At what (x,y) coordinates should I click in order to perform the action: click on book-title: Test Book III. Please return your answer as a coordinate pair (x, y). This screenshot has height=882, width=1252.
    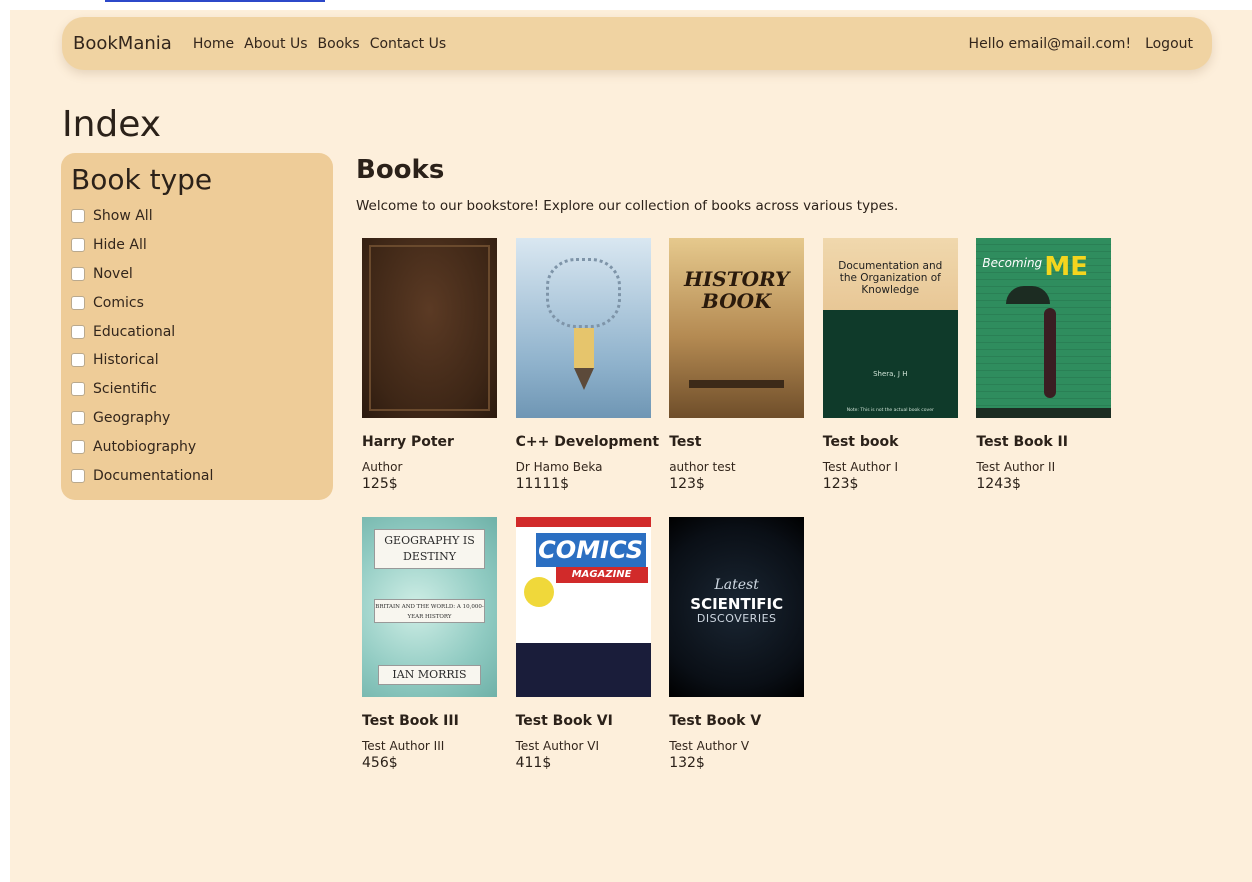
    Looking at the image, I should click on (439, 723).